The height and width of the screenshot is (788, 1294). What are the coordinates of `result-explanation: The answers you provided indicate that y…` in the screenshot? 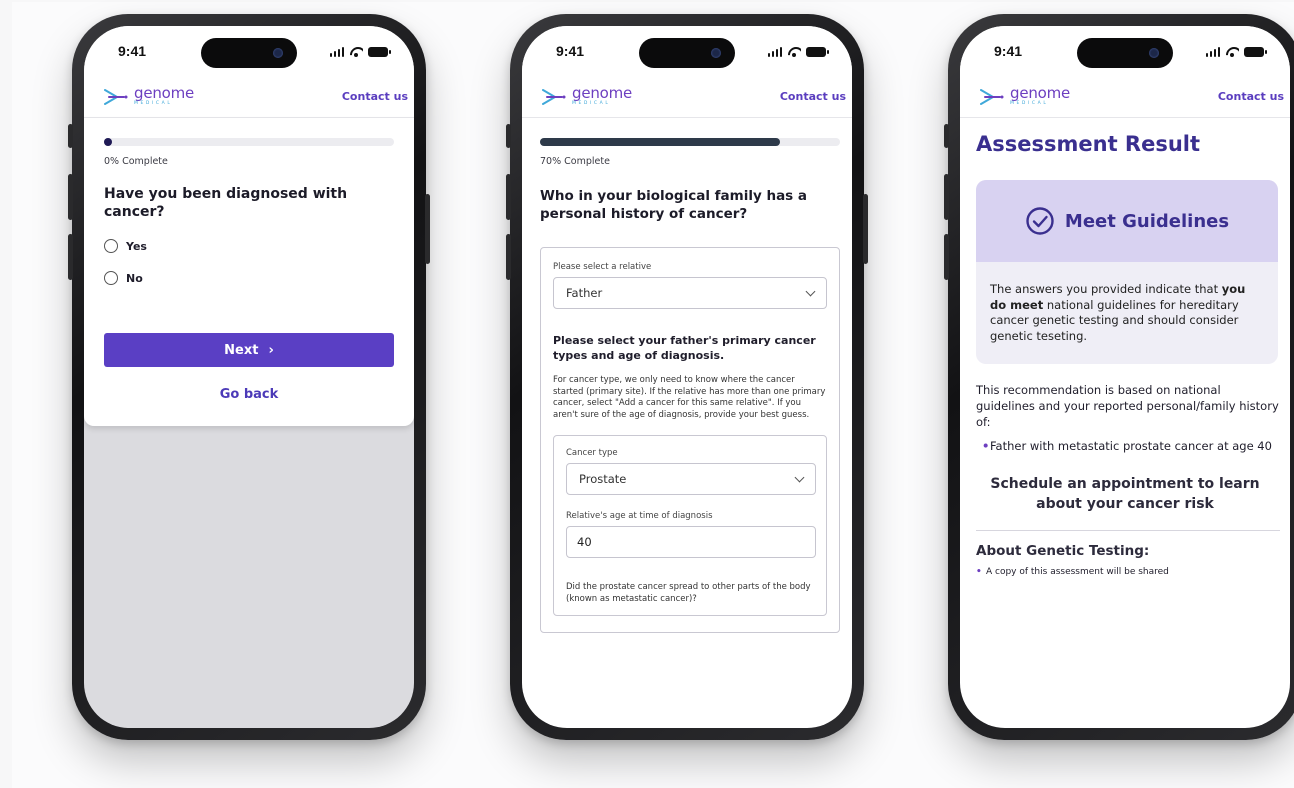 It's located at (1127, 313).